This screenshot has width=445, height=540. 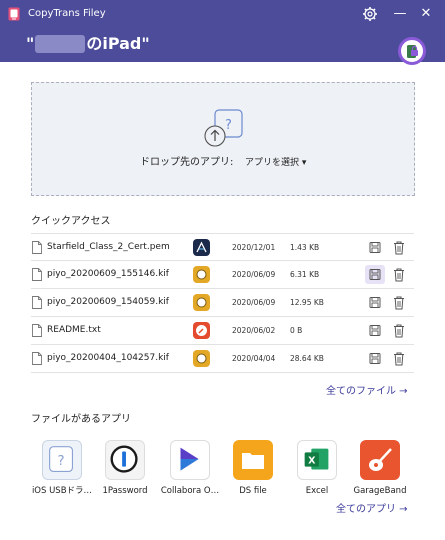 I want to click on file-size: 12.95 KB, so click(x=307, y=302).